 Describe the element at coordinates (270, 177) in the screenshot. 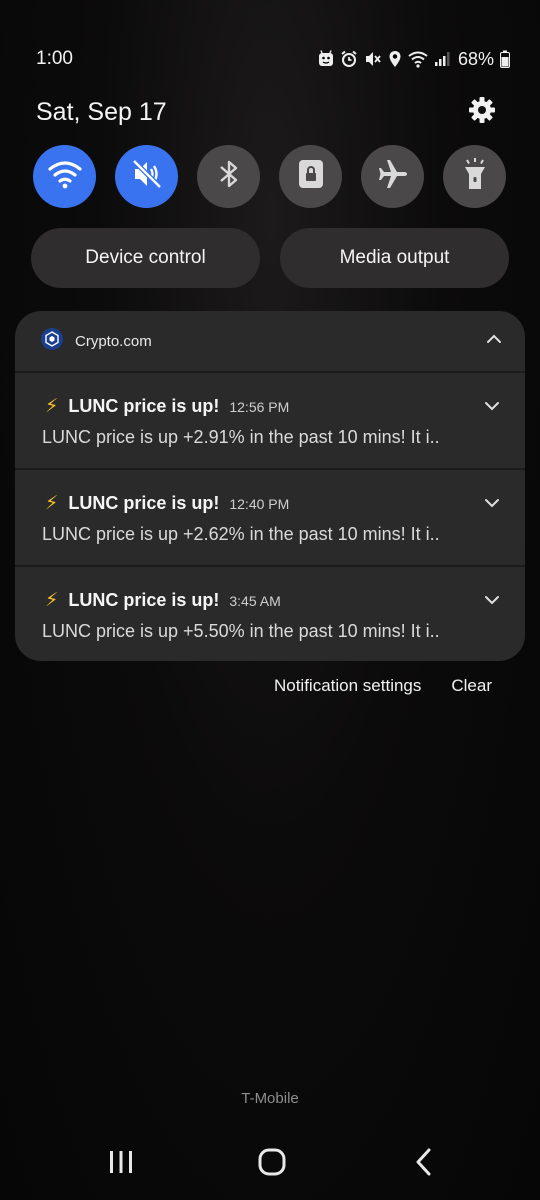

I see `quick-toggles` at that location.